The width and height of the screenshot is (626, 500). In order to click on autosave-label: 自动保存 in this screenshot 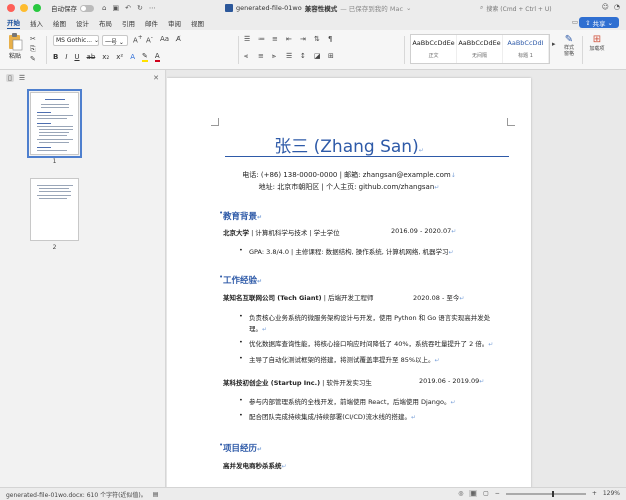, I will do `click(64, 9)`.